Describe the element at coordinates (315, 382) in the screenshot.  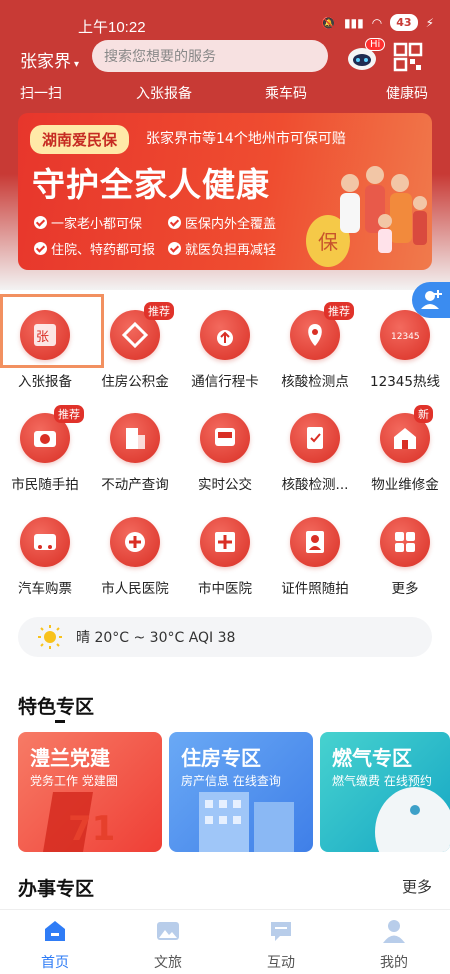
I see `service-label: 核酸检测点` at that location.